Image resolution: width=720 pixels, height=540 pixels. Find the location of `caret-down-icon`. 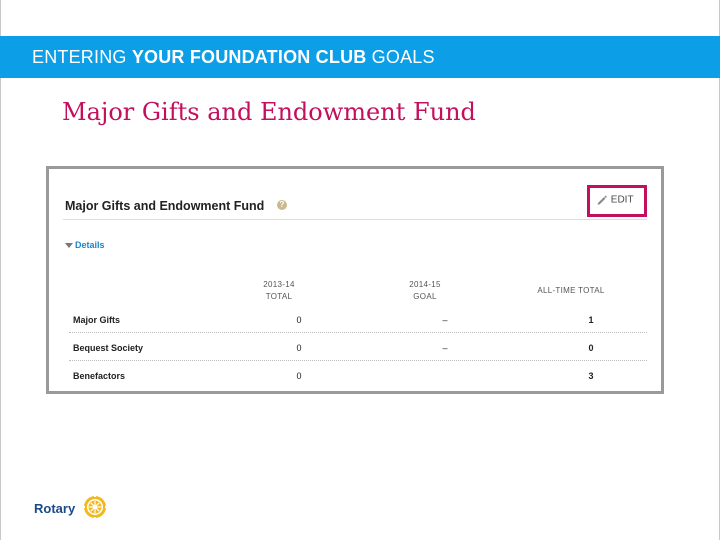

caret-down-icon is located at coordinates (69, 246).